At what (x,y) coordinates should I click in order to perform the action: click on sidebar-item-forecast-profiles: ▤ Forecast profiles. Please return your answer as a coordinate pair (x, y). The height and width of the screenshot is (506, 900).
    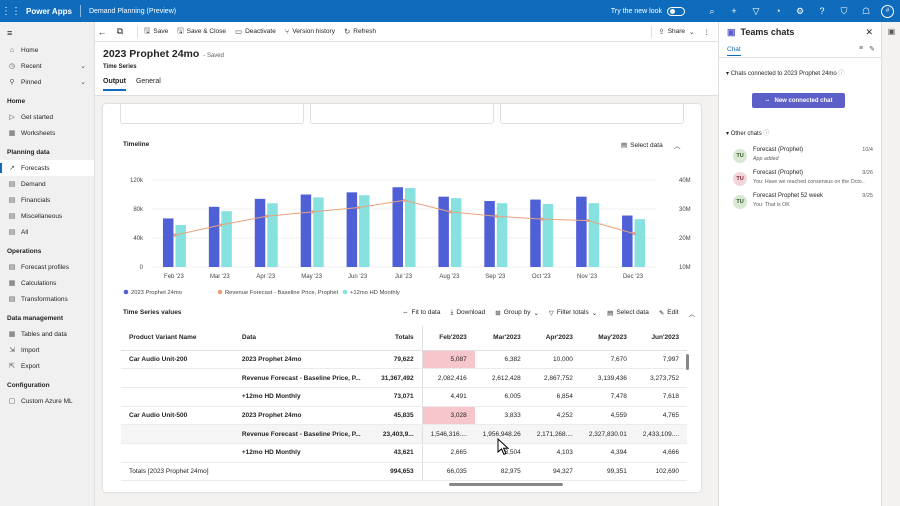
    Looking at the image, I should click on (47, 267).